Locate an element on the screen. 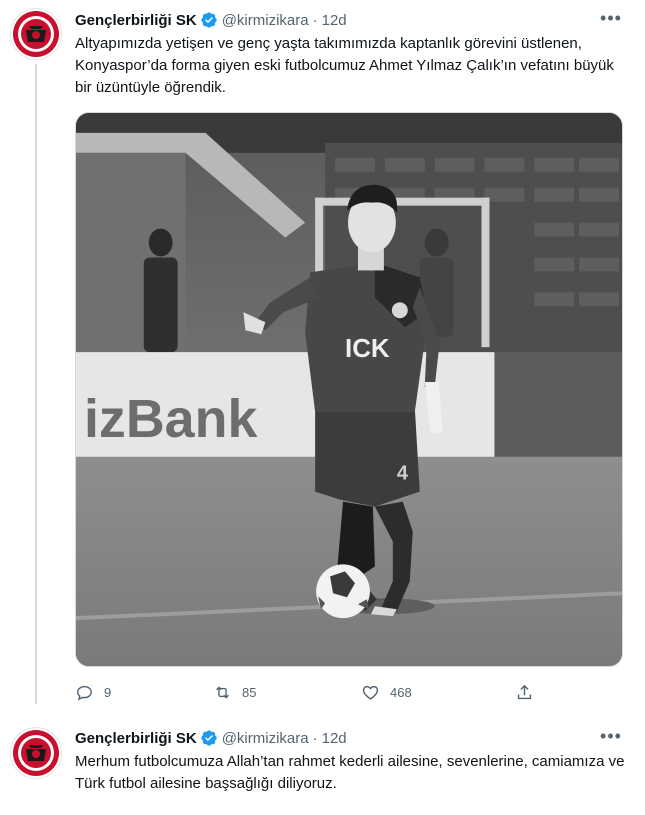 The width and height of the screenshot is (645, 815). shorts-number: 4 is located at coordinates (402, 474).